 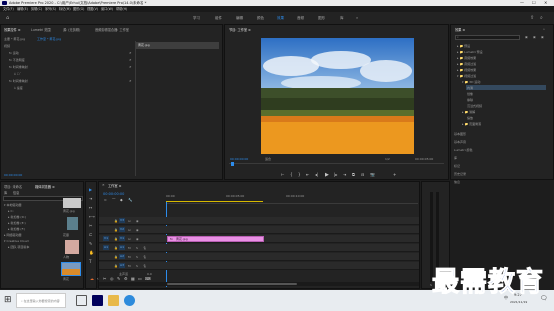 I want to click on mark-in-button: ⊢, so click(x=282, y=174).